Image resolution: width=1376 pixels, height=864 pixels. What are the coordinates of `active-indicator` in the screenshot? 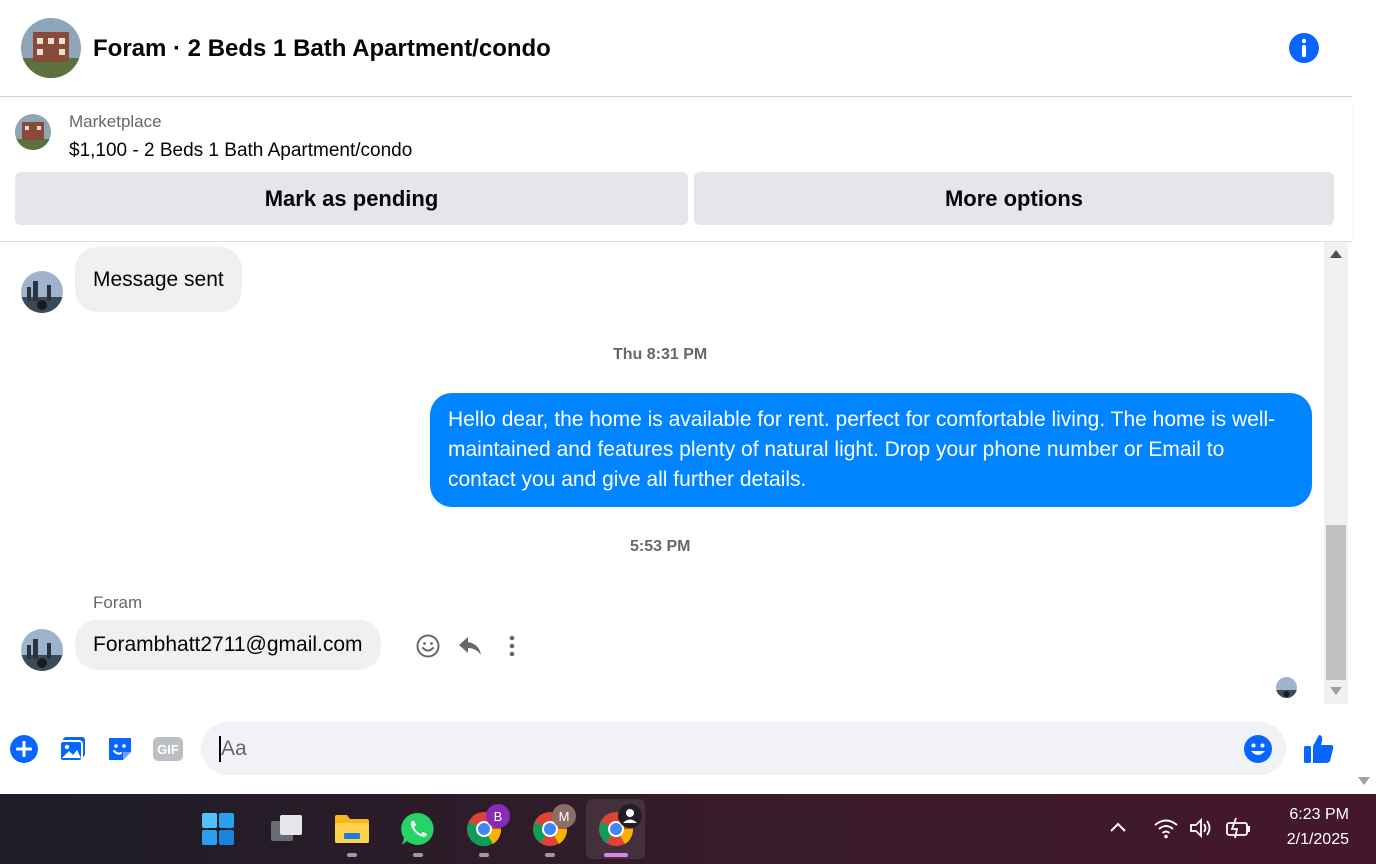 It's located at (616, 855).